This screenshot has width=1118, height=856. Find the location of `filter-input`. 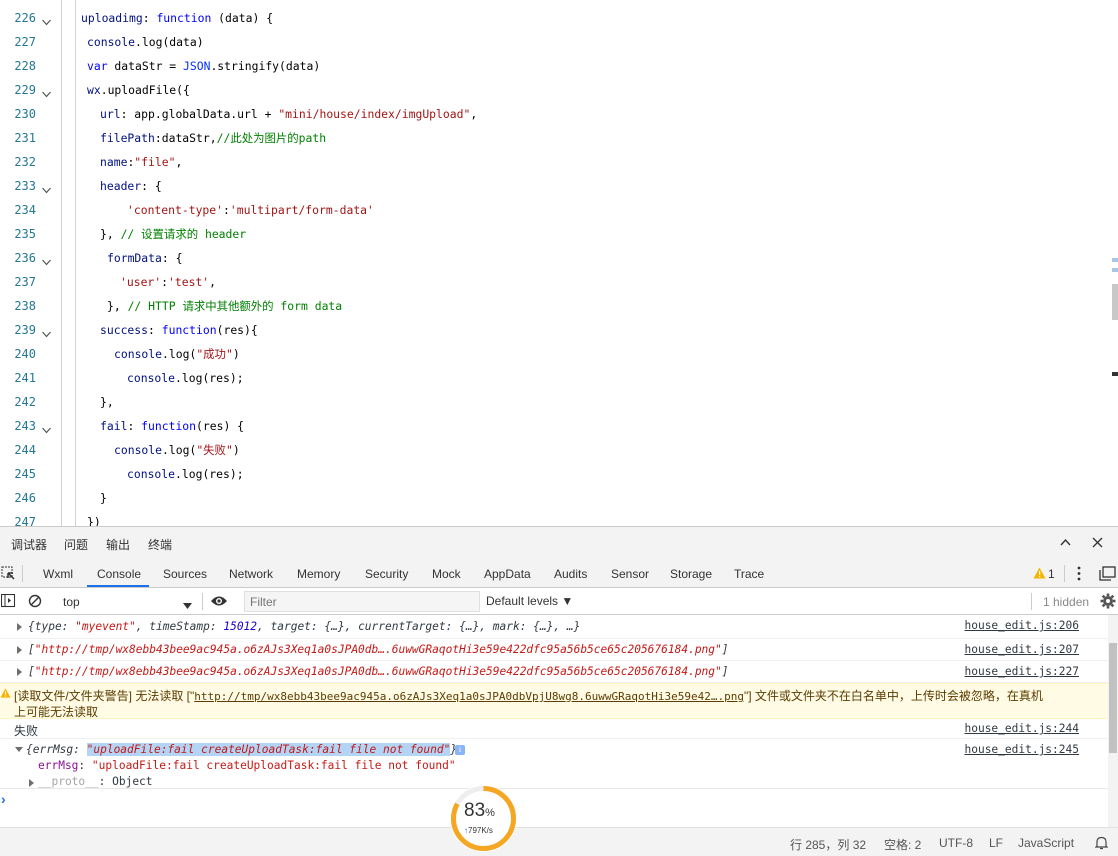

filter-input is located at coordinates (362, 601).